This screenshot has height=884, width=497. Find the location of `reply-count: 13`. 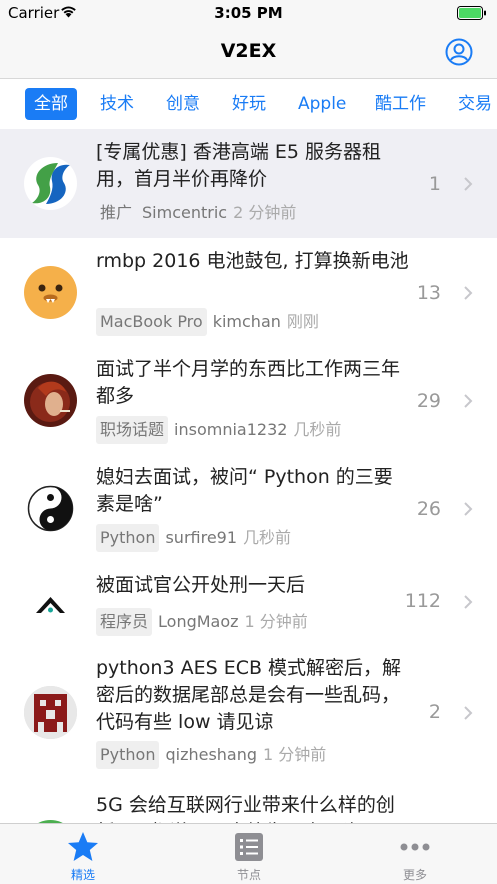

reply-count: 13 is located at coordinates (428, 293).